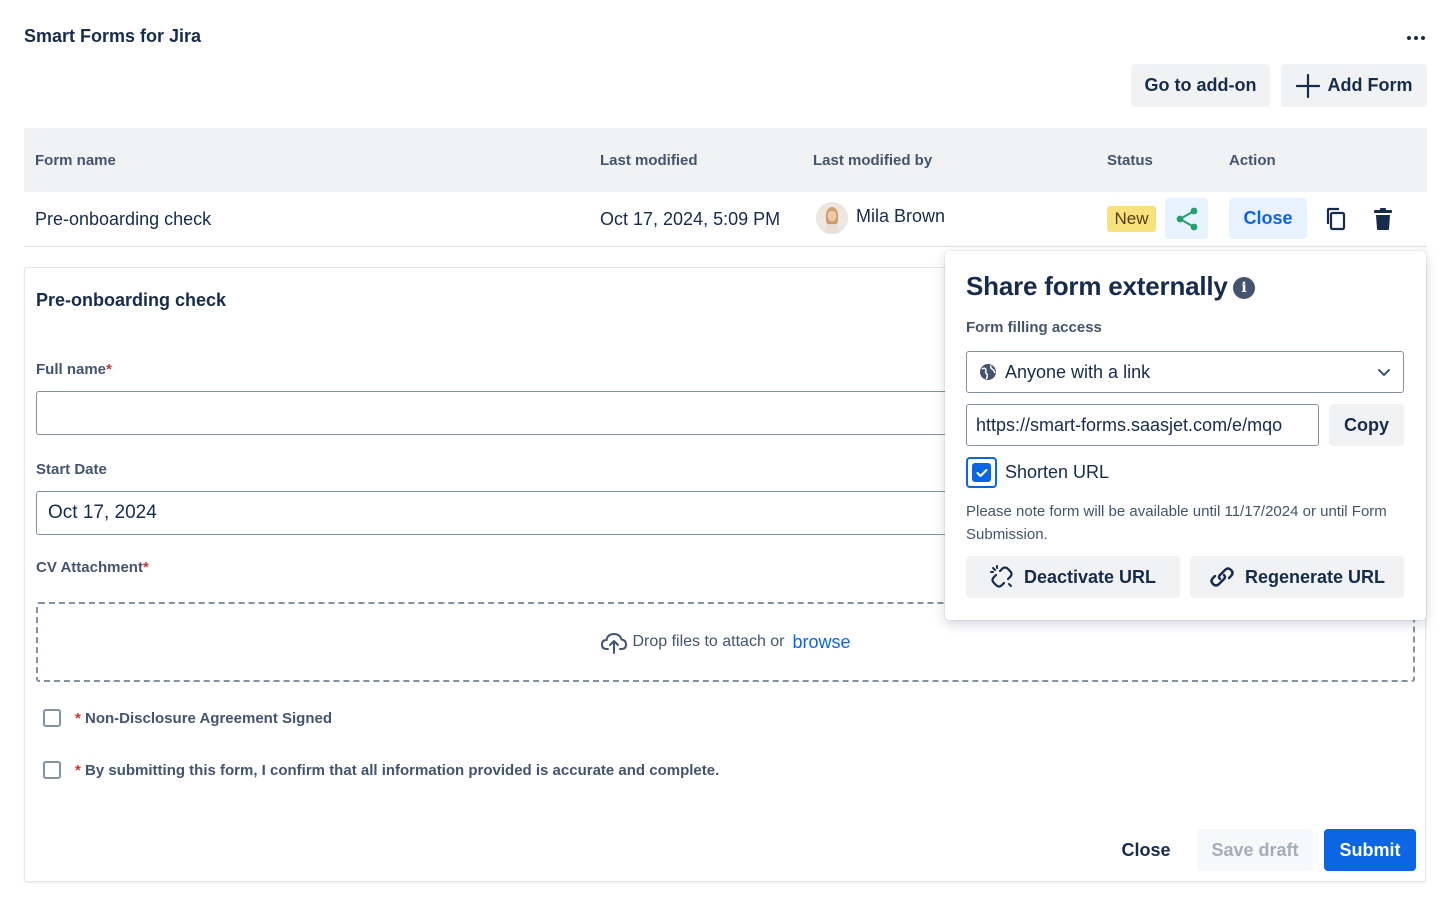 This screenshot has height=904, width=1440. Describe the element at coordinates (1336, 219) in the screenshot. I see `duplicate-icon` at that location.